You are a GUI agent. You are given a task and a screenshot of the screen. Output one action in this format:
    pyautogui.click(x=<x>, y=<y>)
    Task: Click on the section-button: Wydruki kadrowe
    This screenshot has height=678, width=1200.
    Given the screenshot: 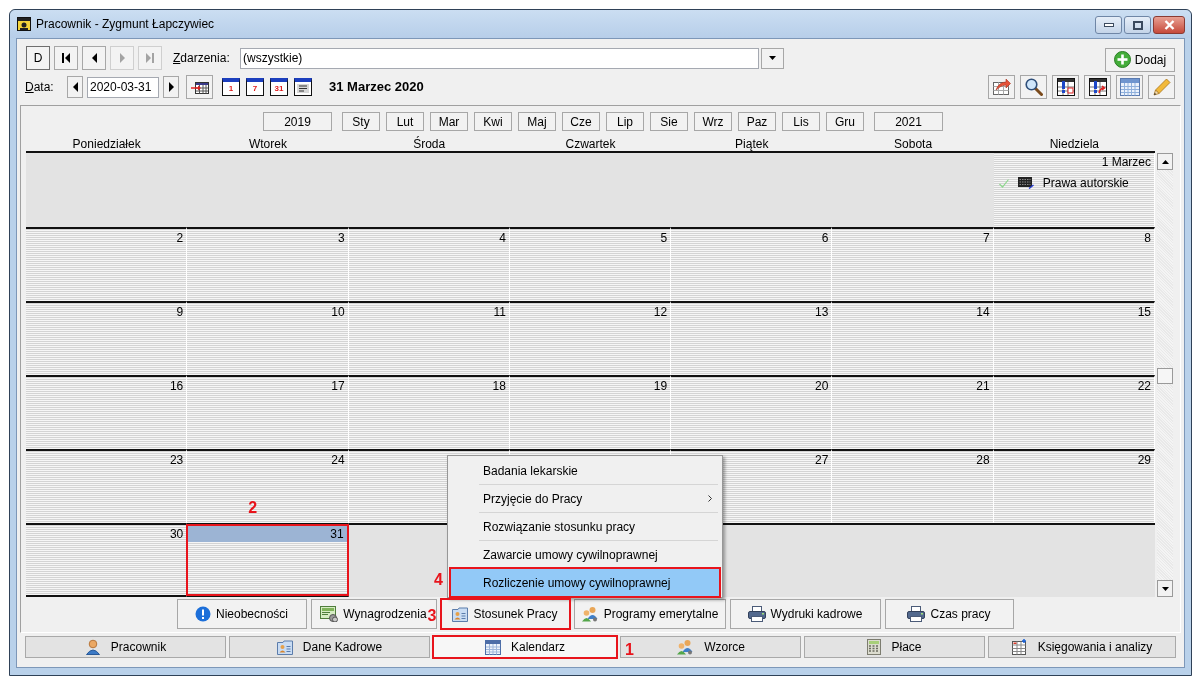 What is the action you would take?
    pyautogui.click(x=805, y=614)
    